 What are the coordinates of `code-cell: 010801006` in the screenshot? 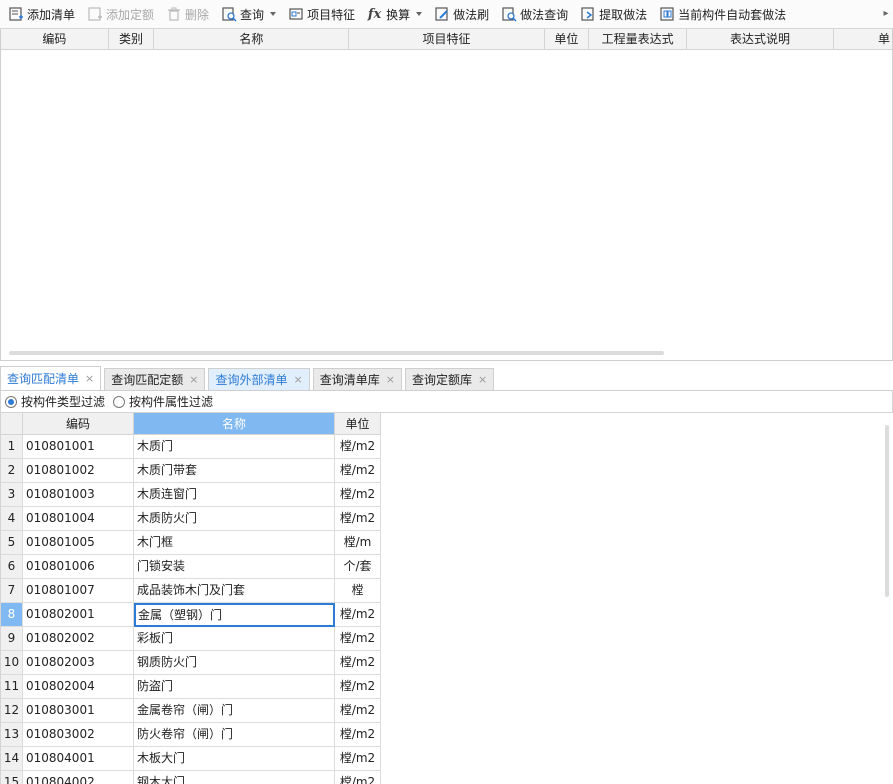 It's located at (78, 567).